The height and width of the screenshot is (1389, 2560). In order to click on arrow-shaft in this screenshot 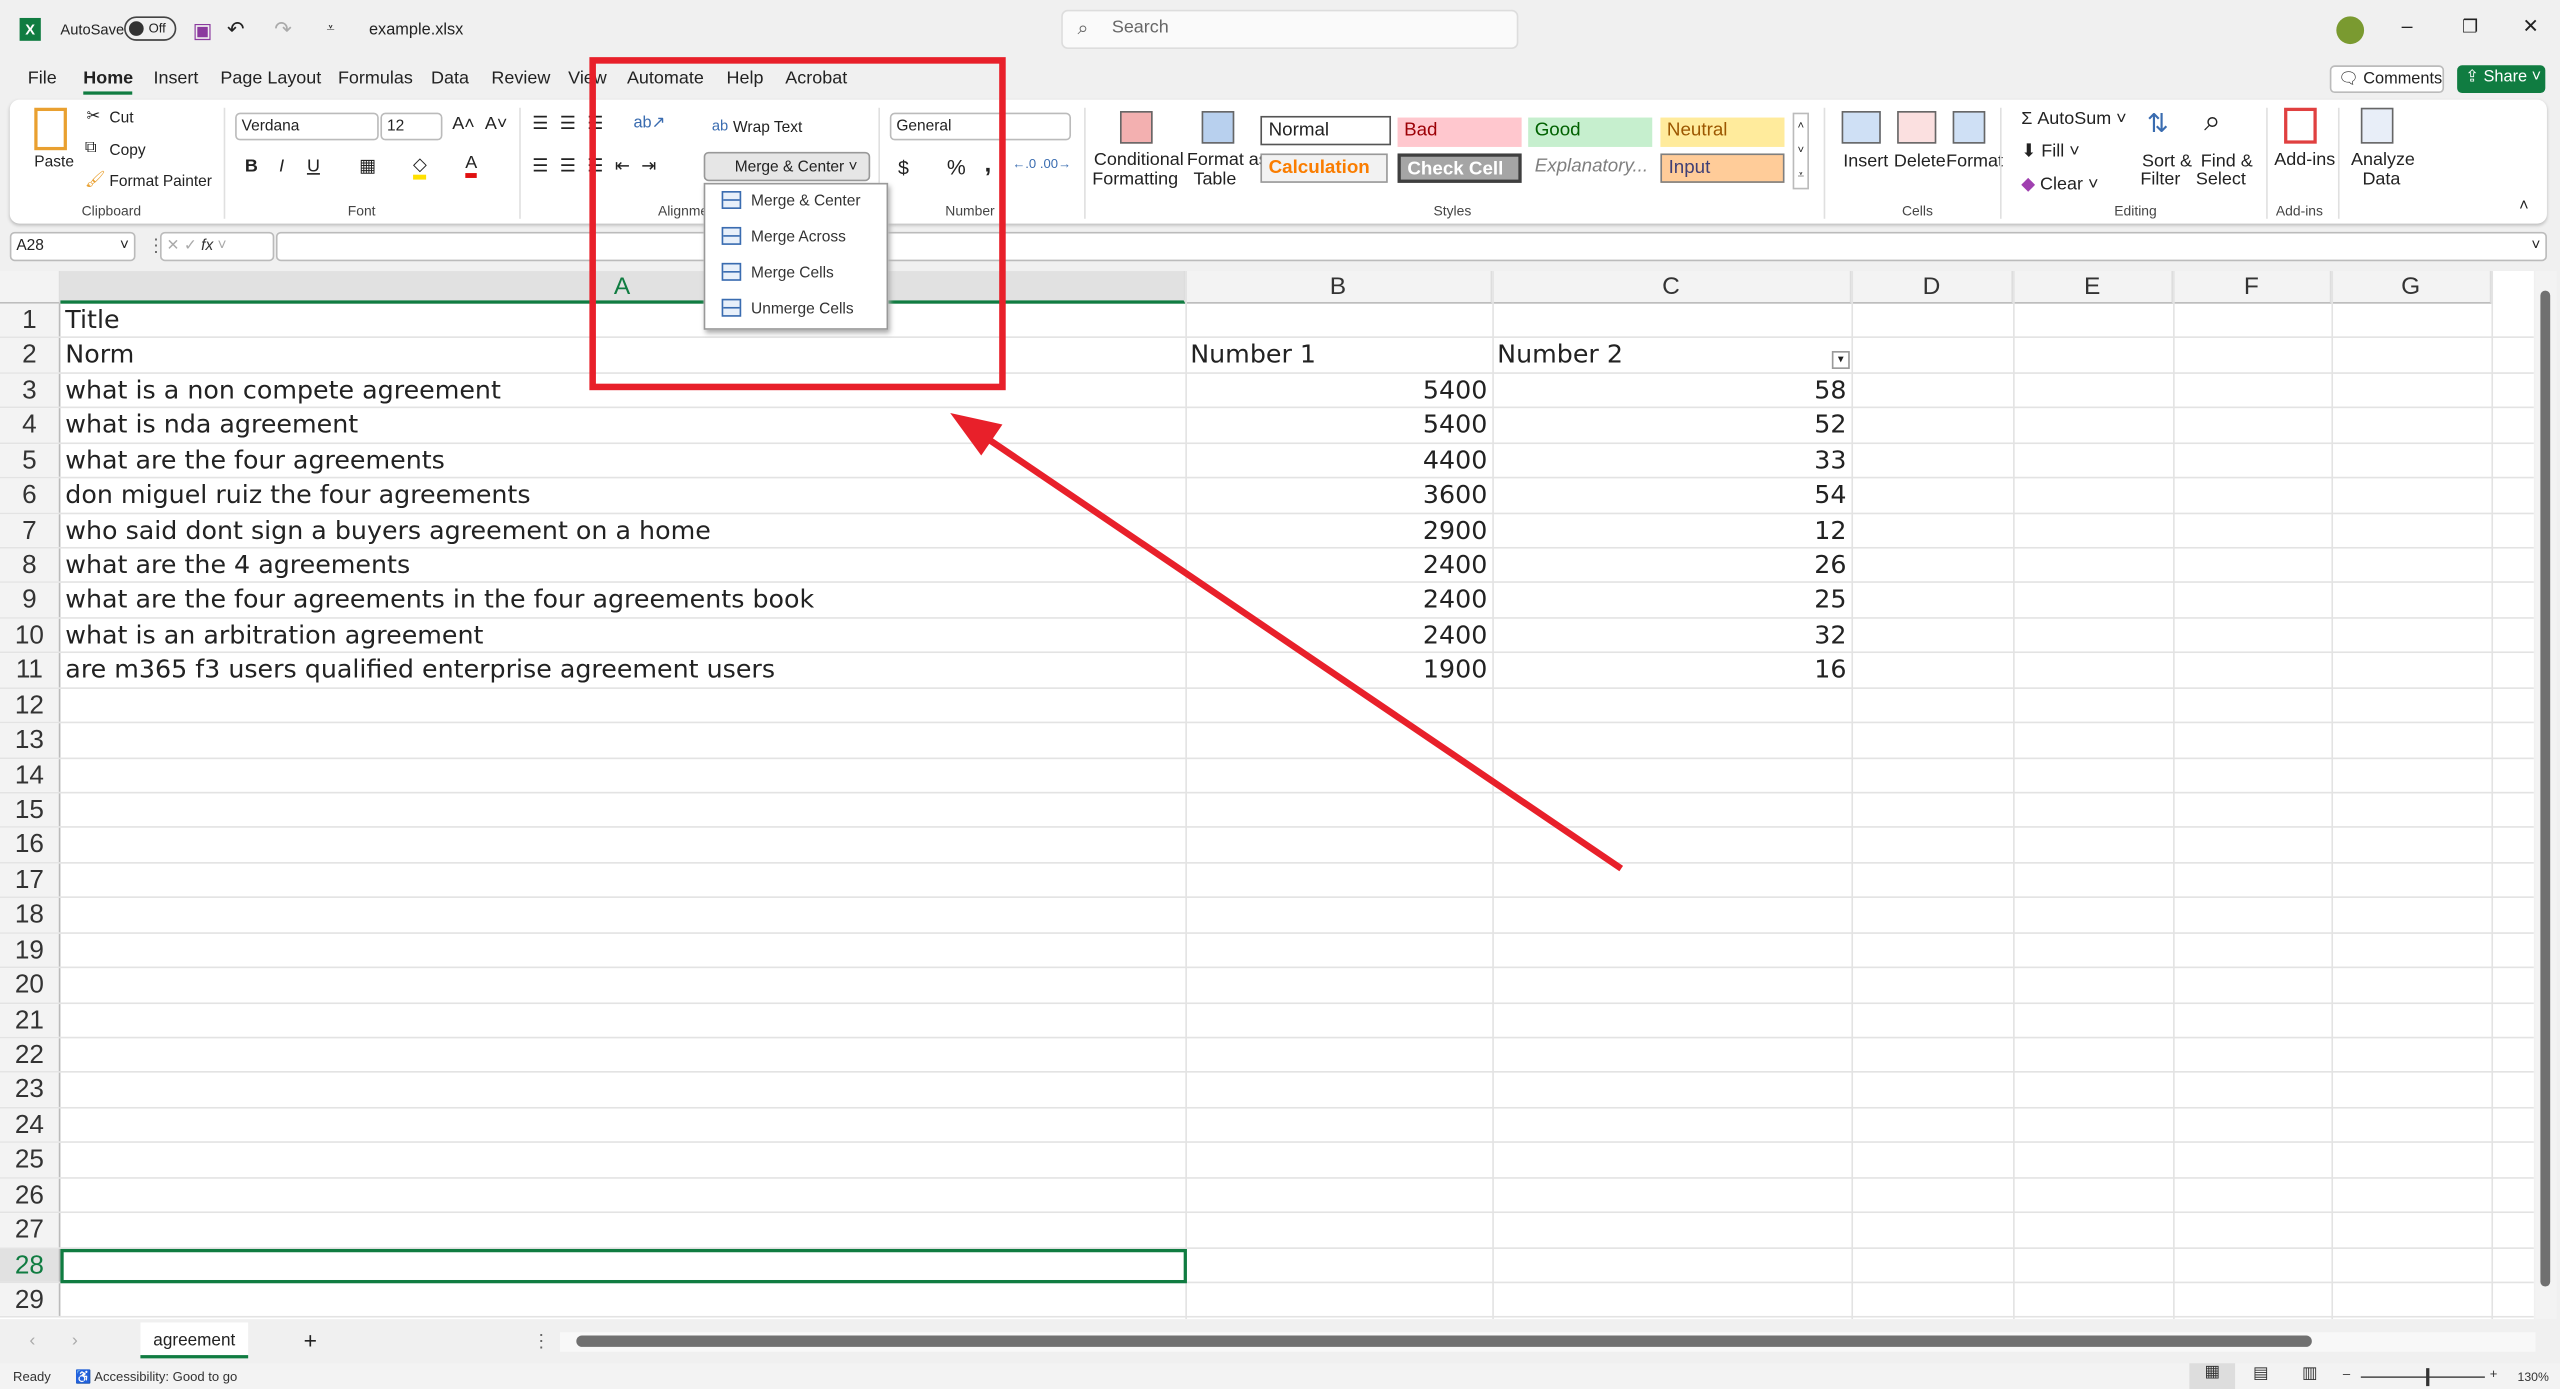, I will do `click(1299, 650)`.